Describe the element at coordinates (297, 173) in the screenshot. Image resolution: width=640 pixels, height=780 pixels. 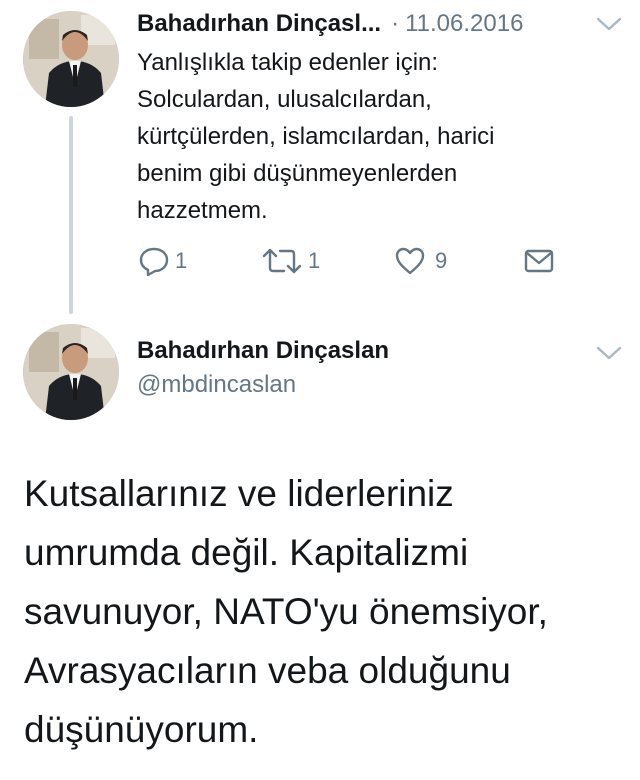
I see `text-line: benim gibi düşünmeyenlerden` at that location.